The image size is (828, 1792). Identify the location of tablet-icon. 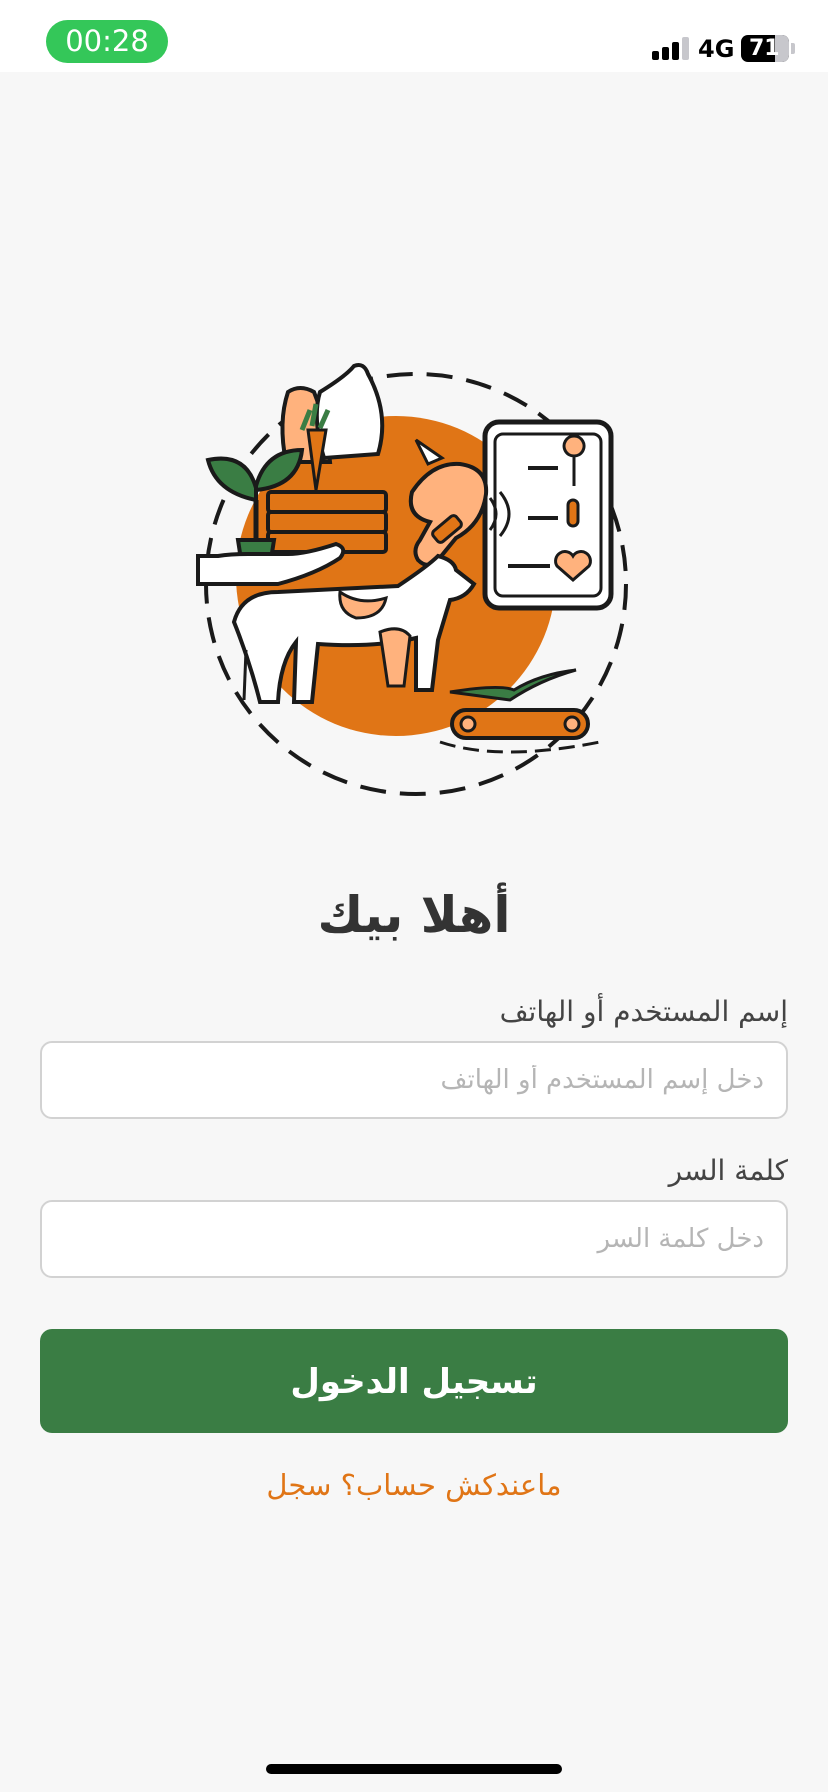
(548, 515).